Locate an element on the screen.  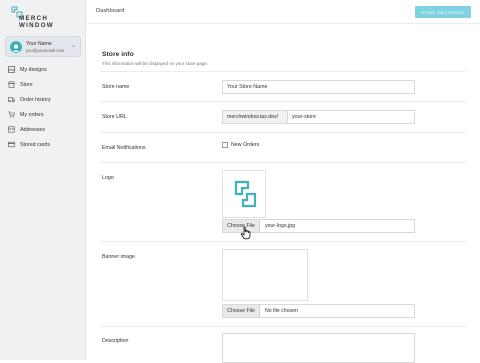
store-name-value: Your Store Name is located at coordinates (247, 87).